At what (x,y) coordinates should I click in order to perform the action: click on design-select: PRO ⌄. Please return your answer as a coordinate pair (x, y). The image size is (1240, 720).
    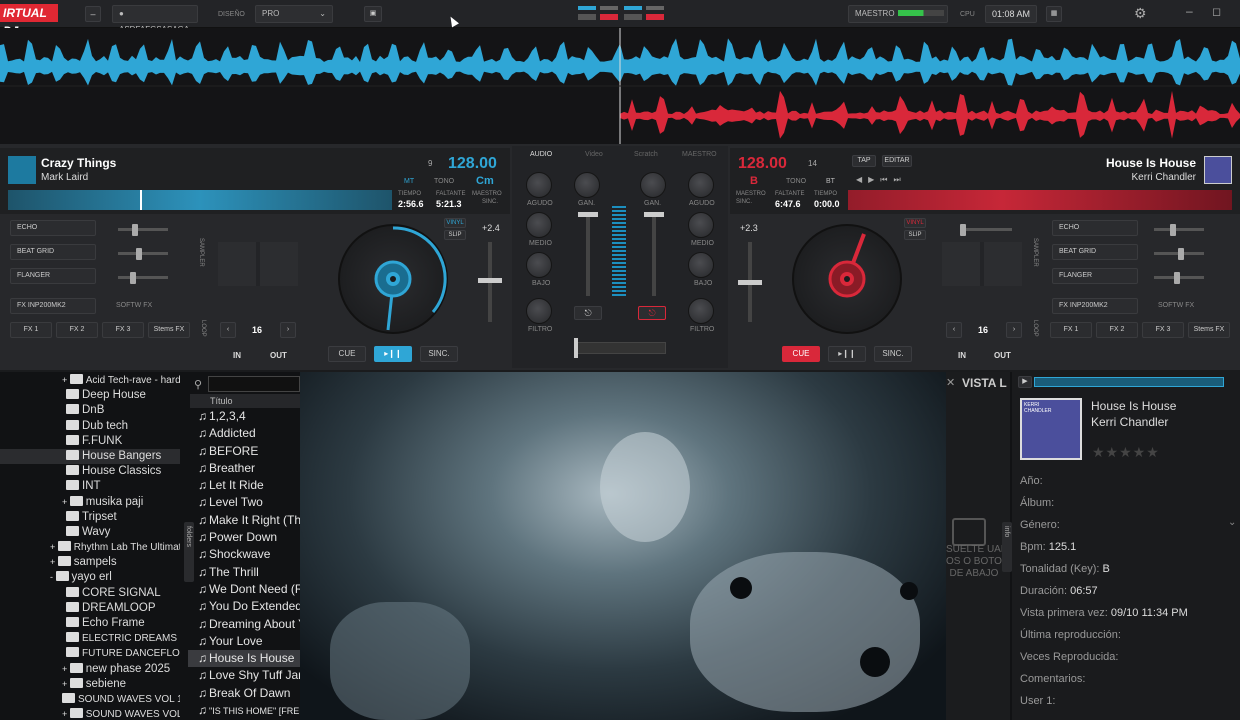
    Looking at the image, I should click on (294, 14).